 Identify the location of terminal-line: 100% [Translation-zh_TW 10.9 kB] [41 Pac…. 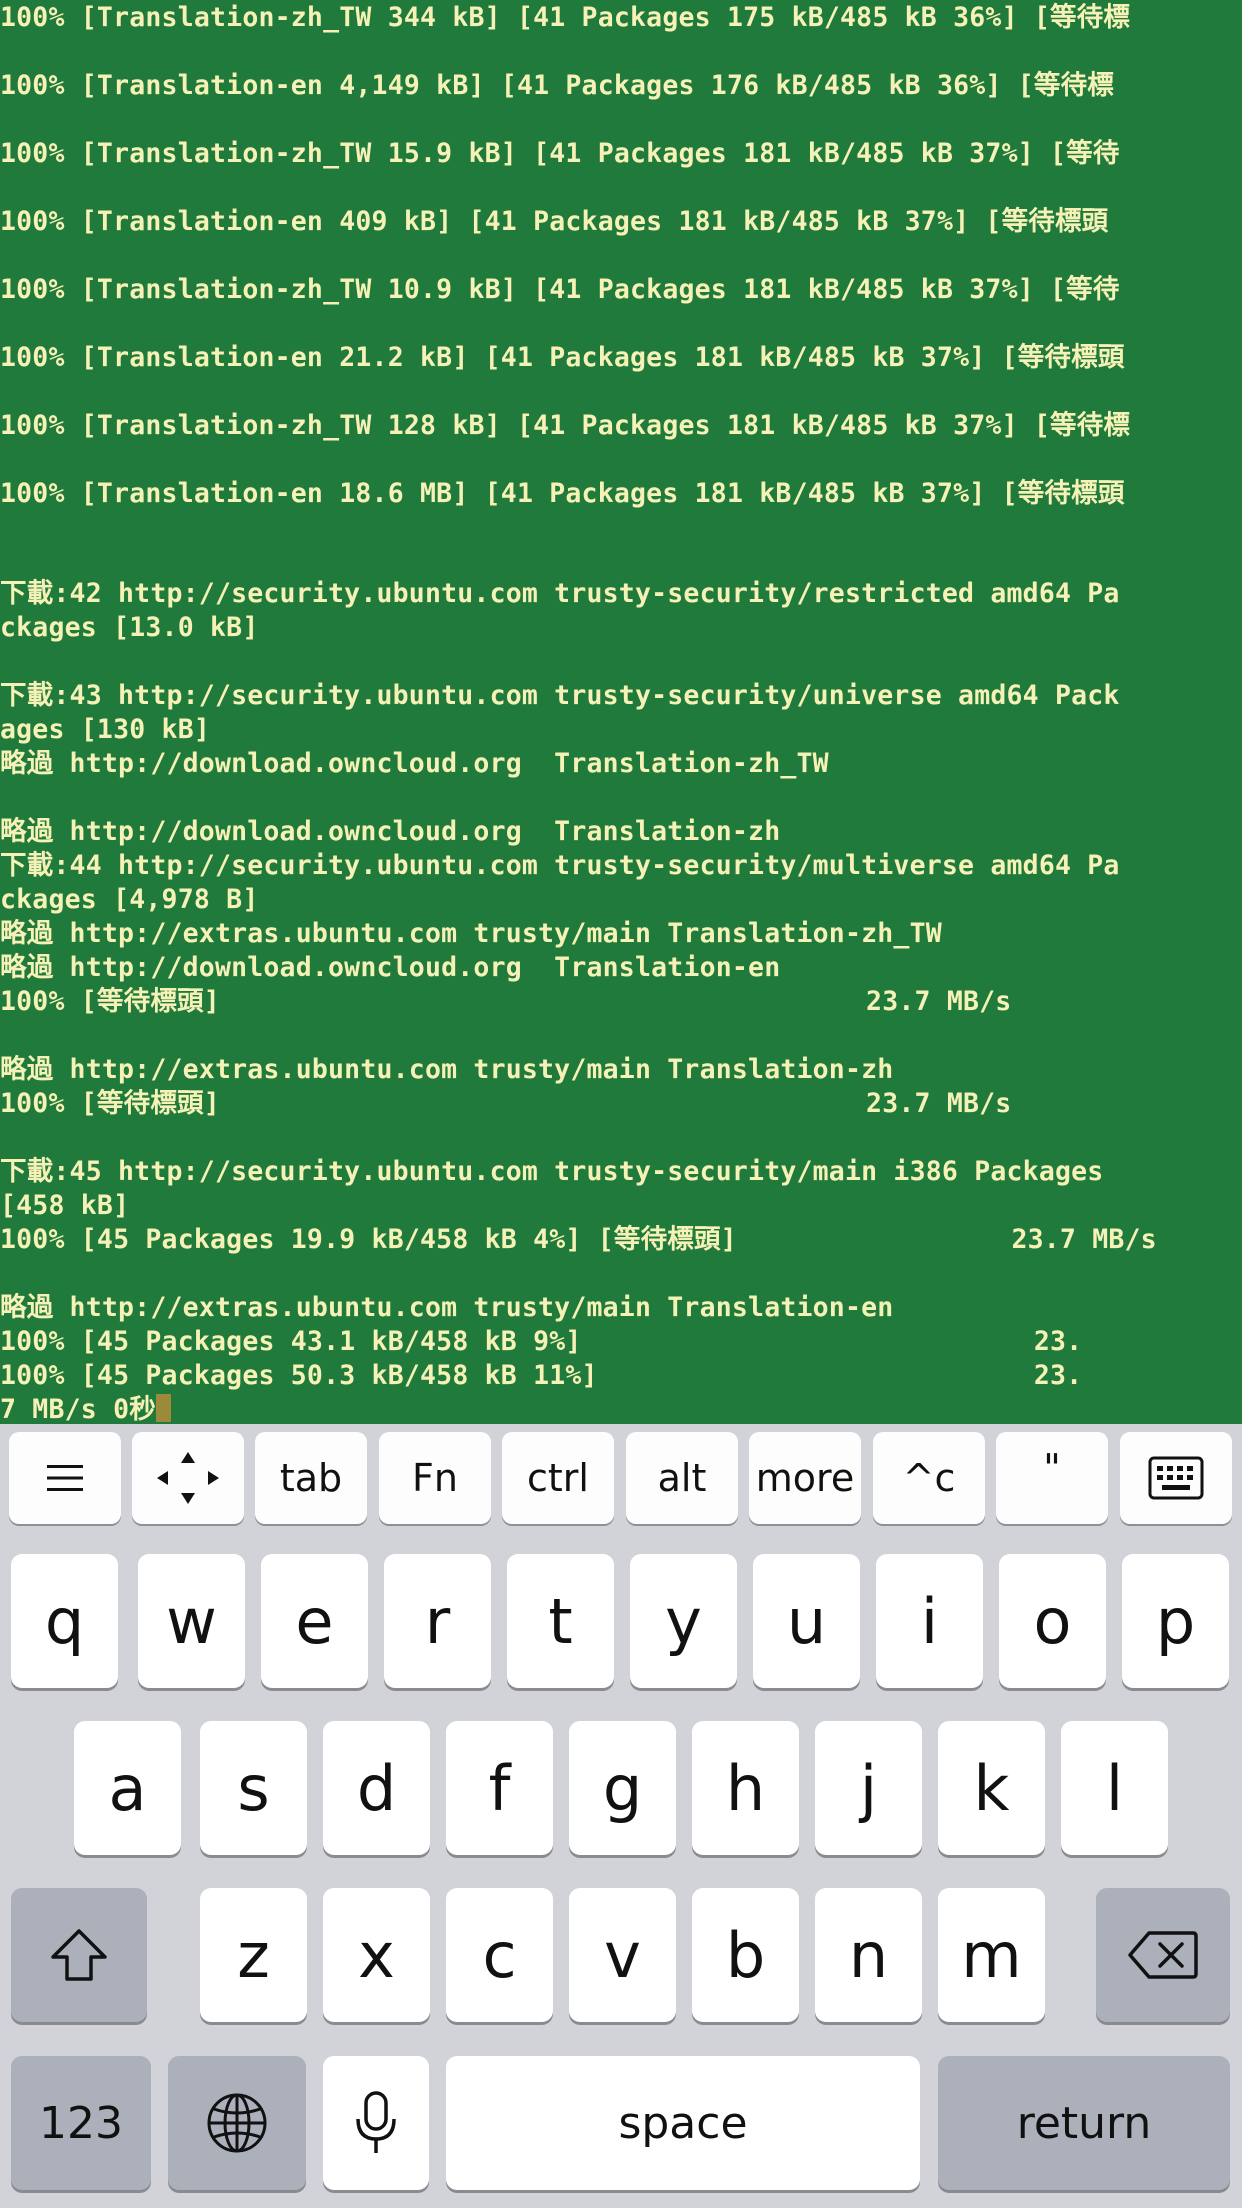
(560, 289).